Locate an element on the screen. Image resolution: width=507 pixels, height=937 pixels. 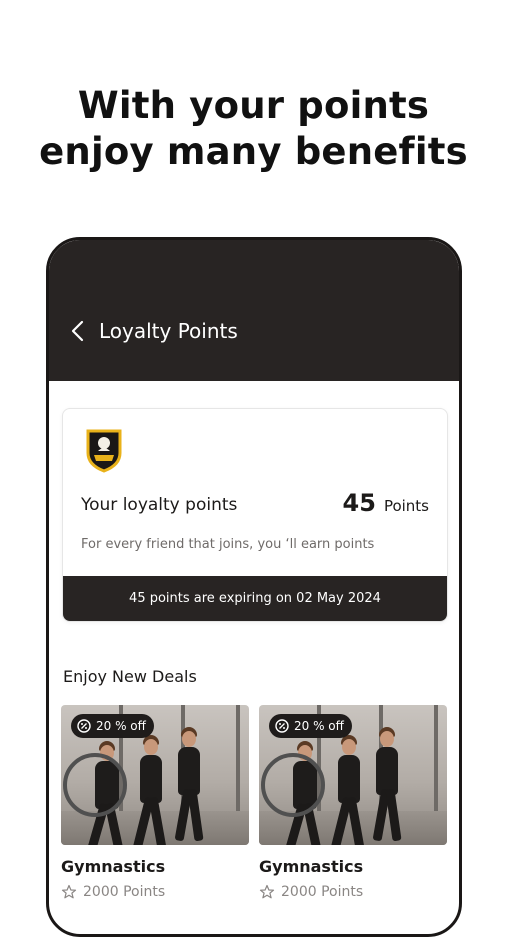
points-number: 45 is located at coordinates (359, 503).